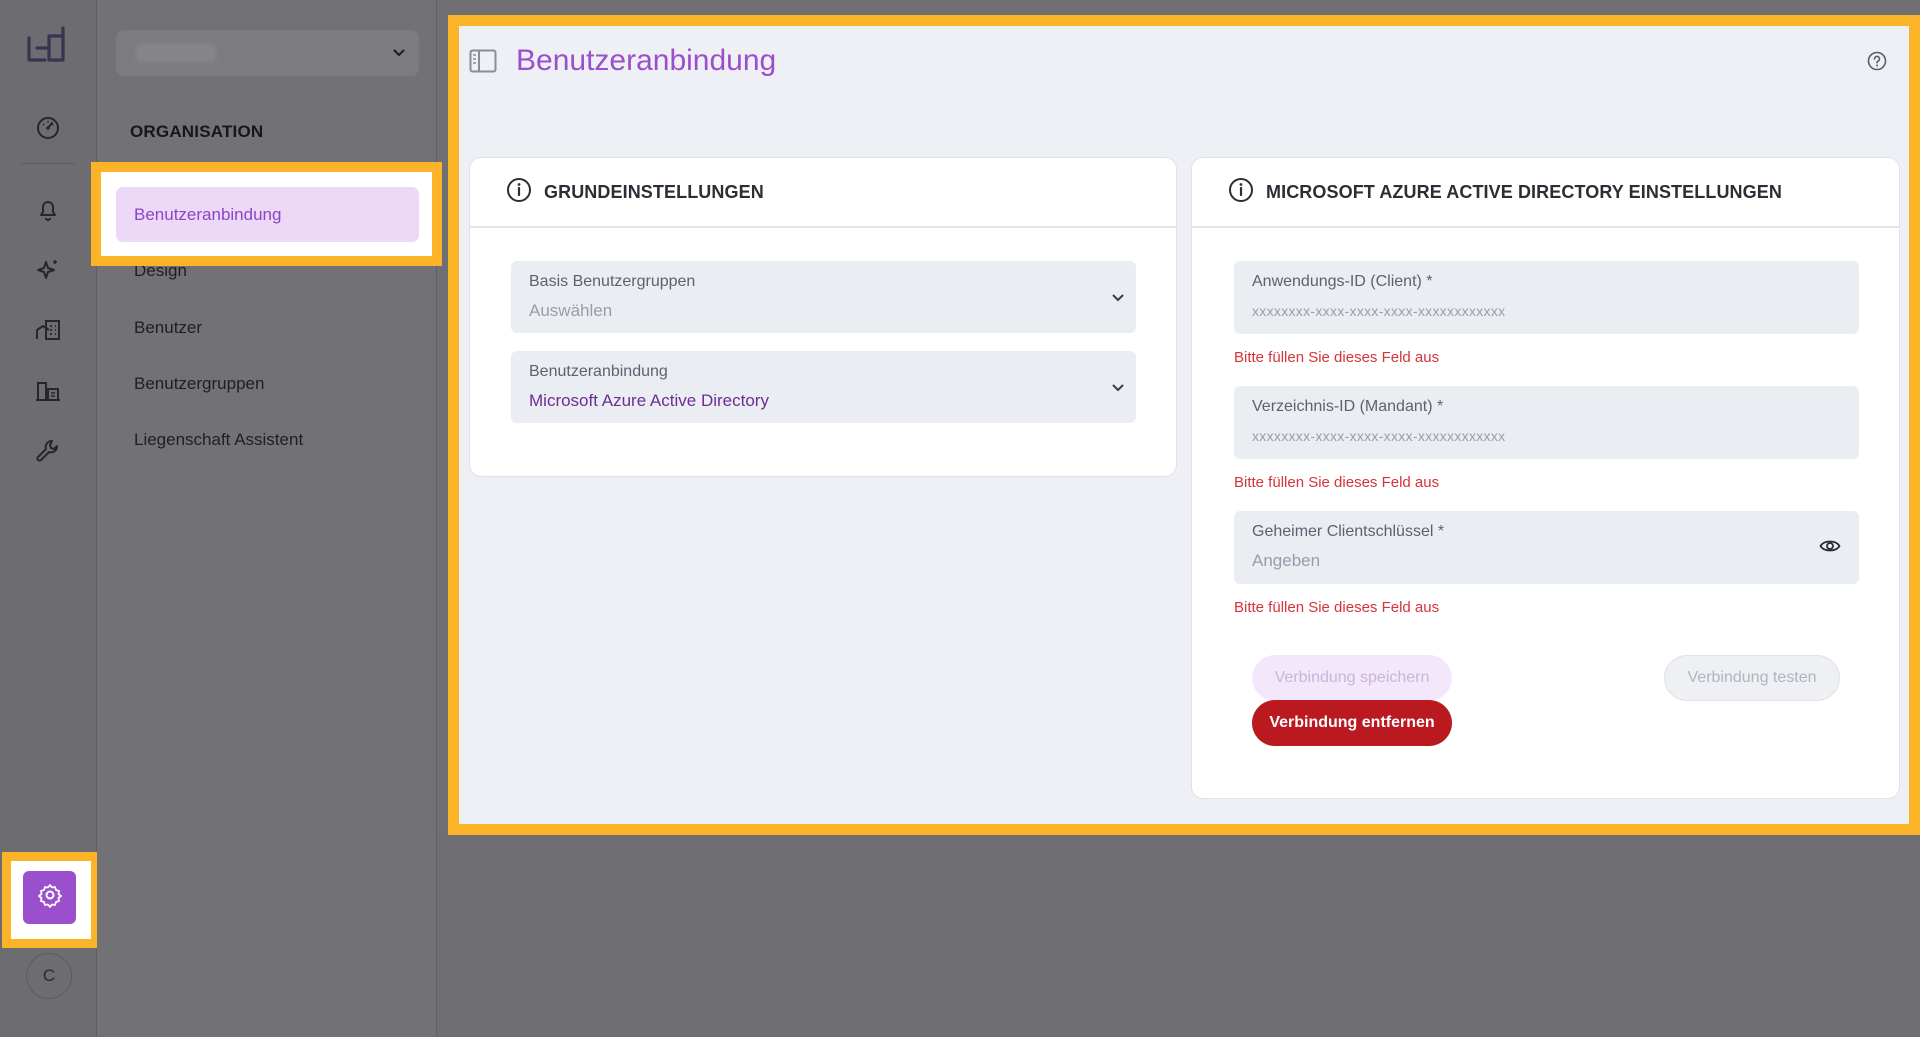 The image size is (1920, 1037). I want to click on active-item-highlight: Benutzeranbindung, so click(266, 214).